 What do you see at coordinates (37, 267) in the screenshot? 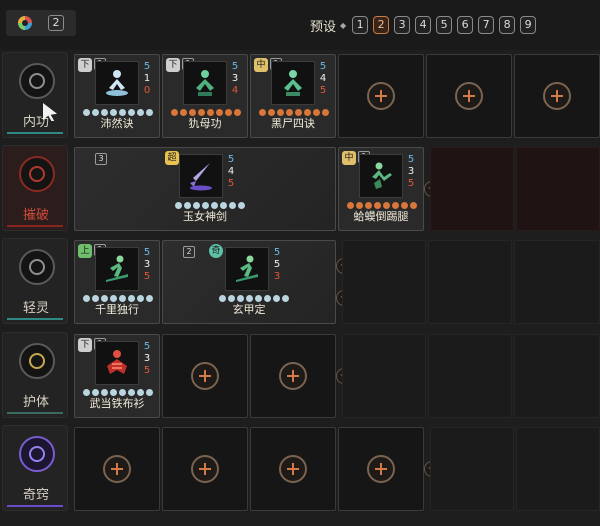
I see `qingling-emblem-icon` at bounding box center [37, 267].